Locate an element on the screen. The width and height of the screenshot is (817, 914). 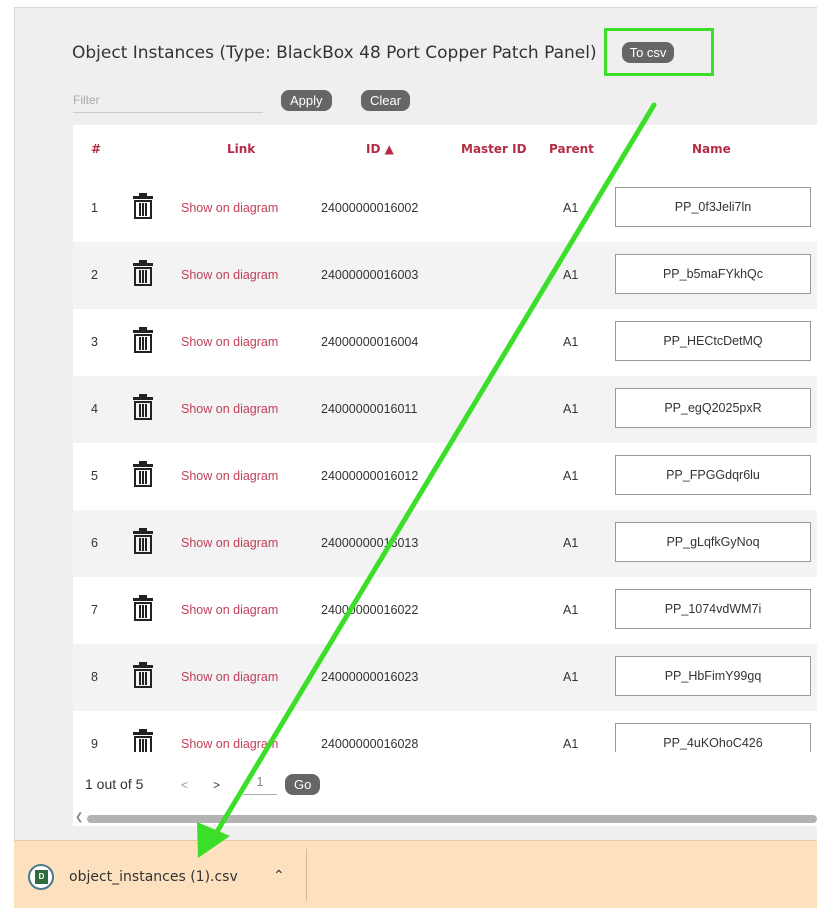
row-id: 24000000016003 is located at coordinates (370, 275).